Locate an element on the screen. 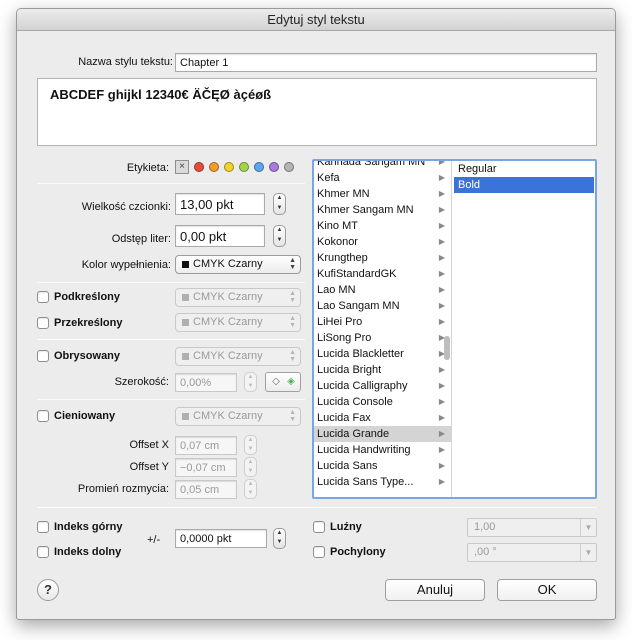 Image resolution: width=632 pixels, height=640 pixels. italic-value: ,00 ° is located at coordinates (485, 552).